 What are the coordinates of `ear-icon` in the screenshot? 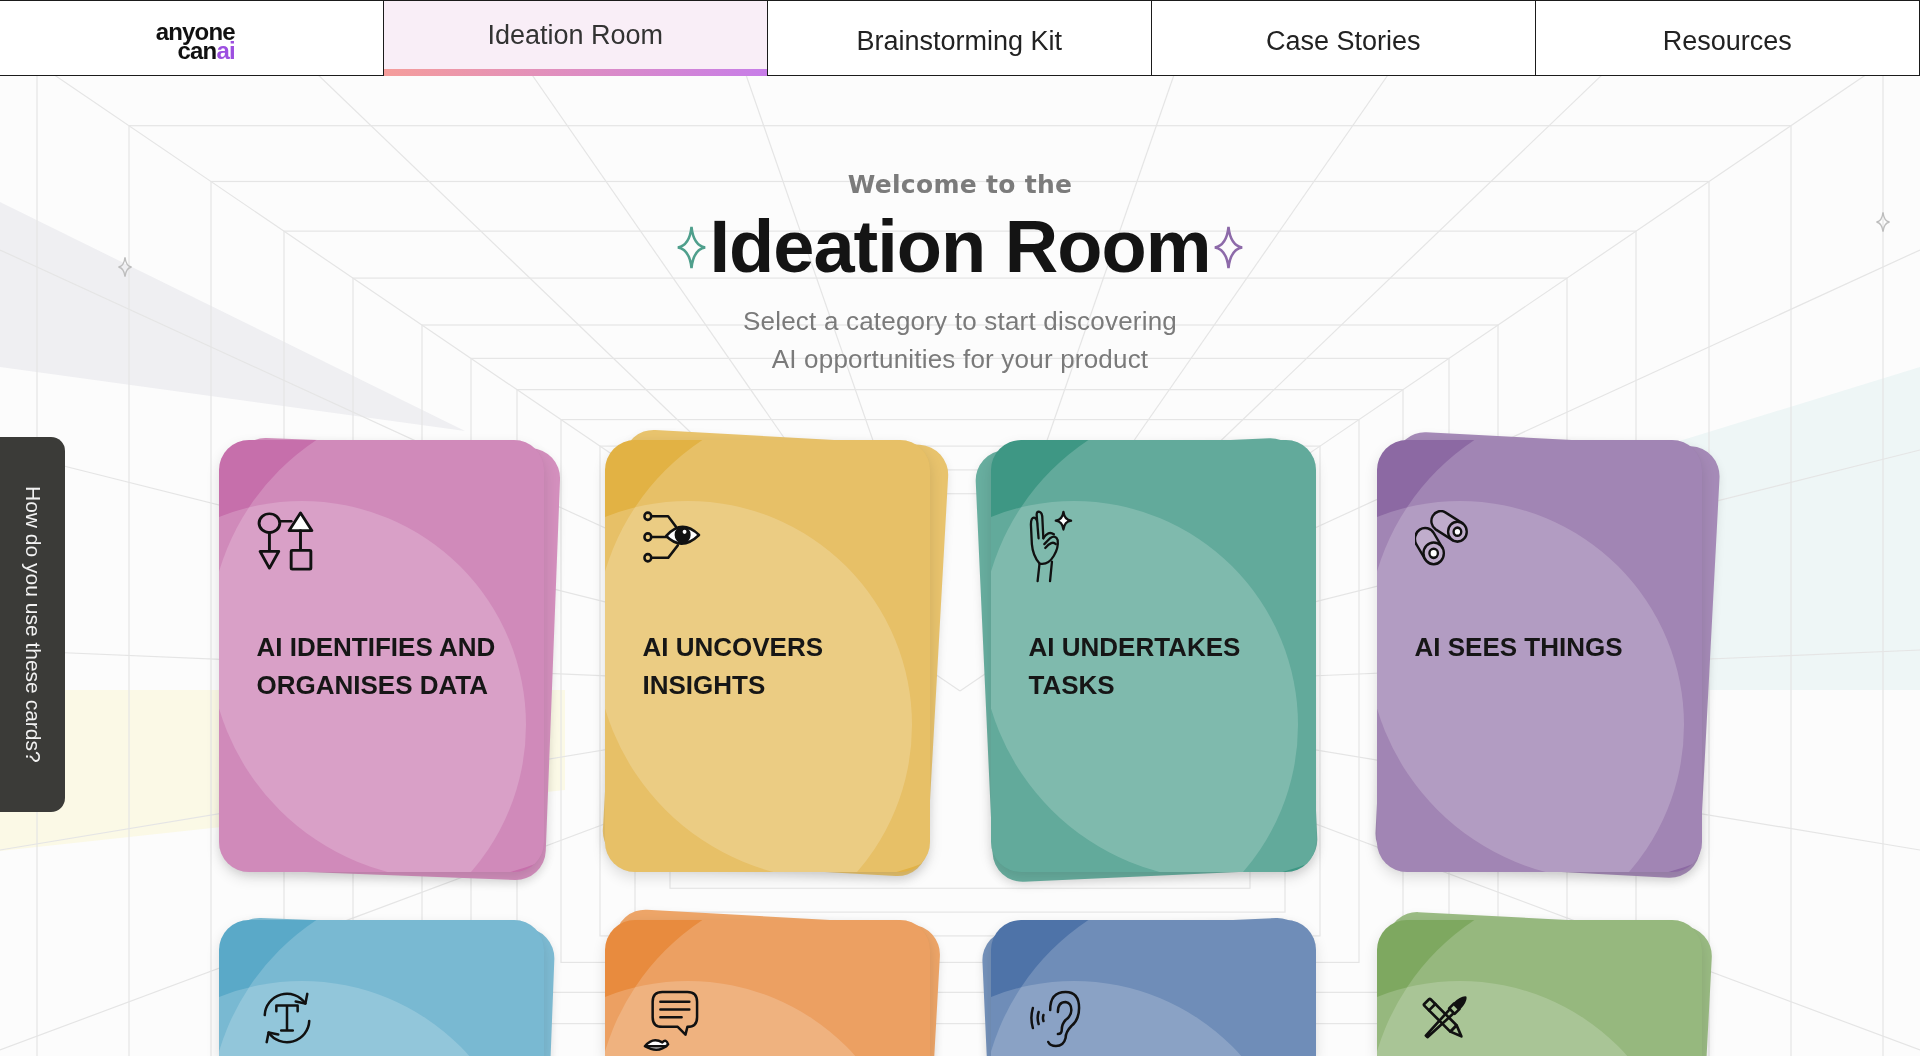 It's located at (1054, 1019).